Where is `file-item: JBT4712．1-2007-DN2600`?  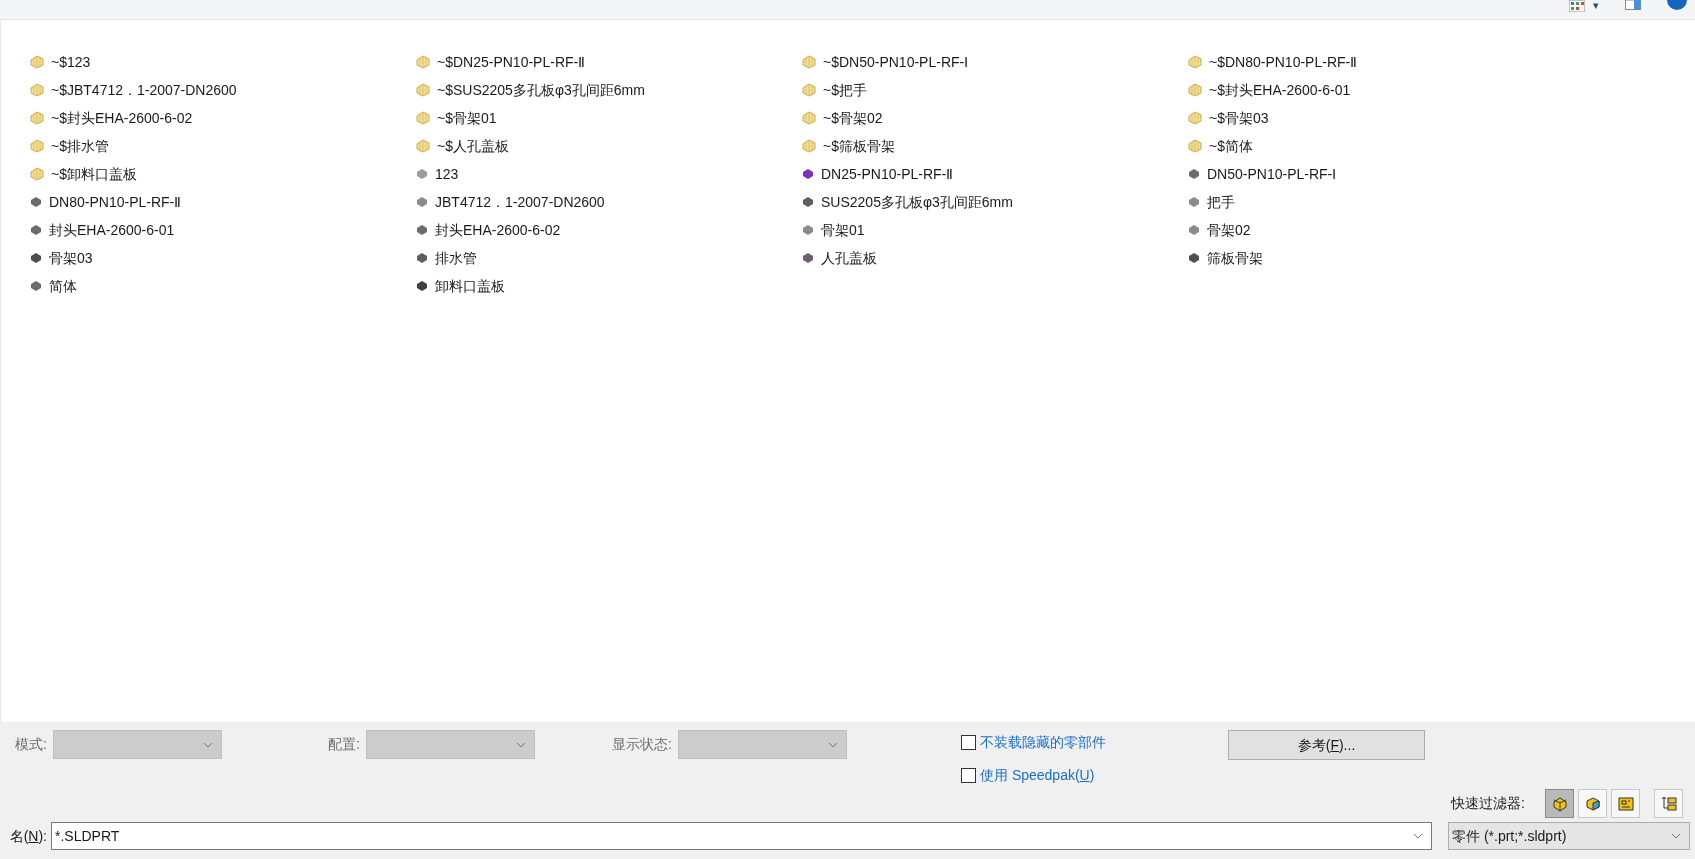 file-item: JBT4712．1-2007-DN2600 is located at coordinates (608, 202).